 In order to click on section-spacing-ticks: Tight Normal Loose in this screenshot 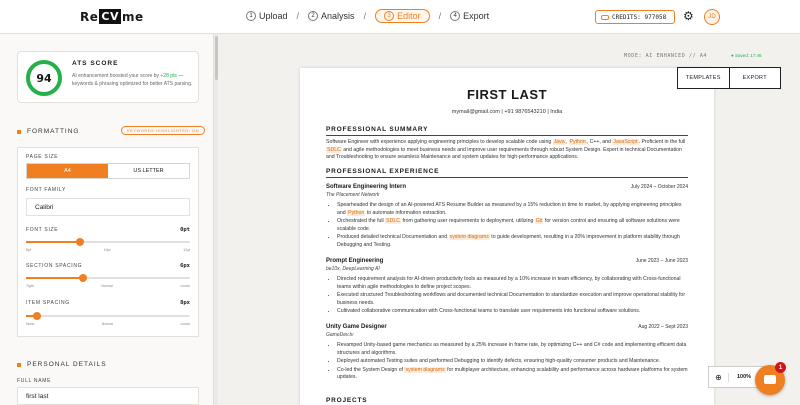, I will do `click(108, 286)`.